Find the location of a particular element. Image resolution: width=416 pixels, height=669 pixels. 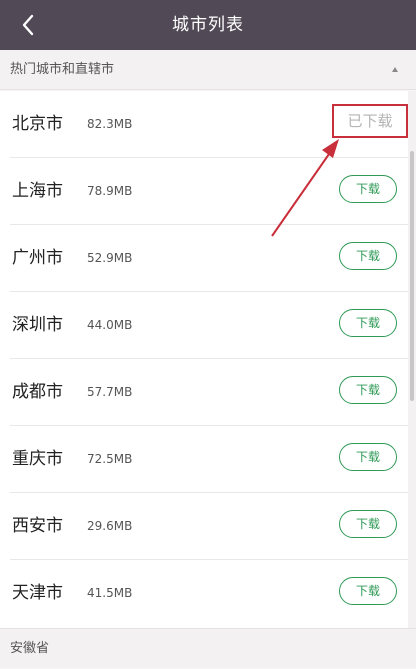

package-size: 82.3MB is located at coordinates (110, 124).